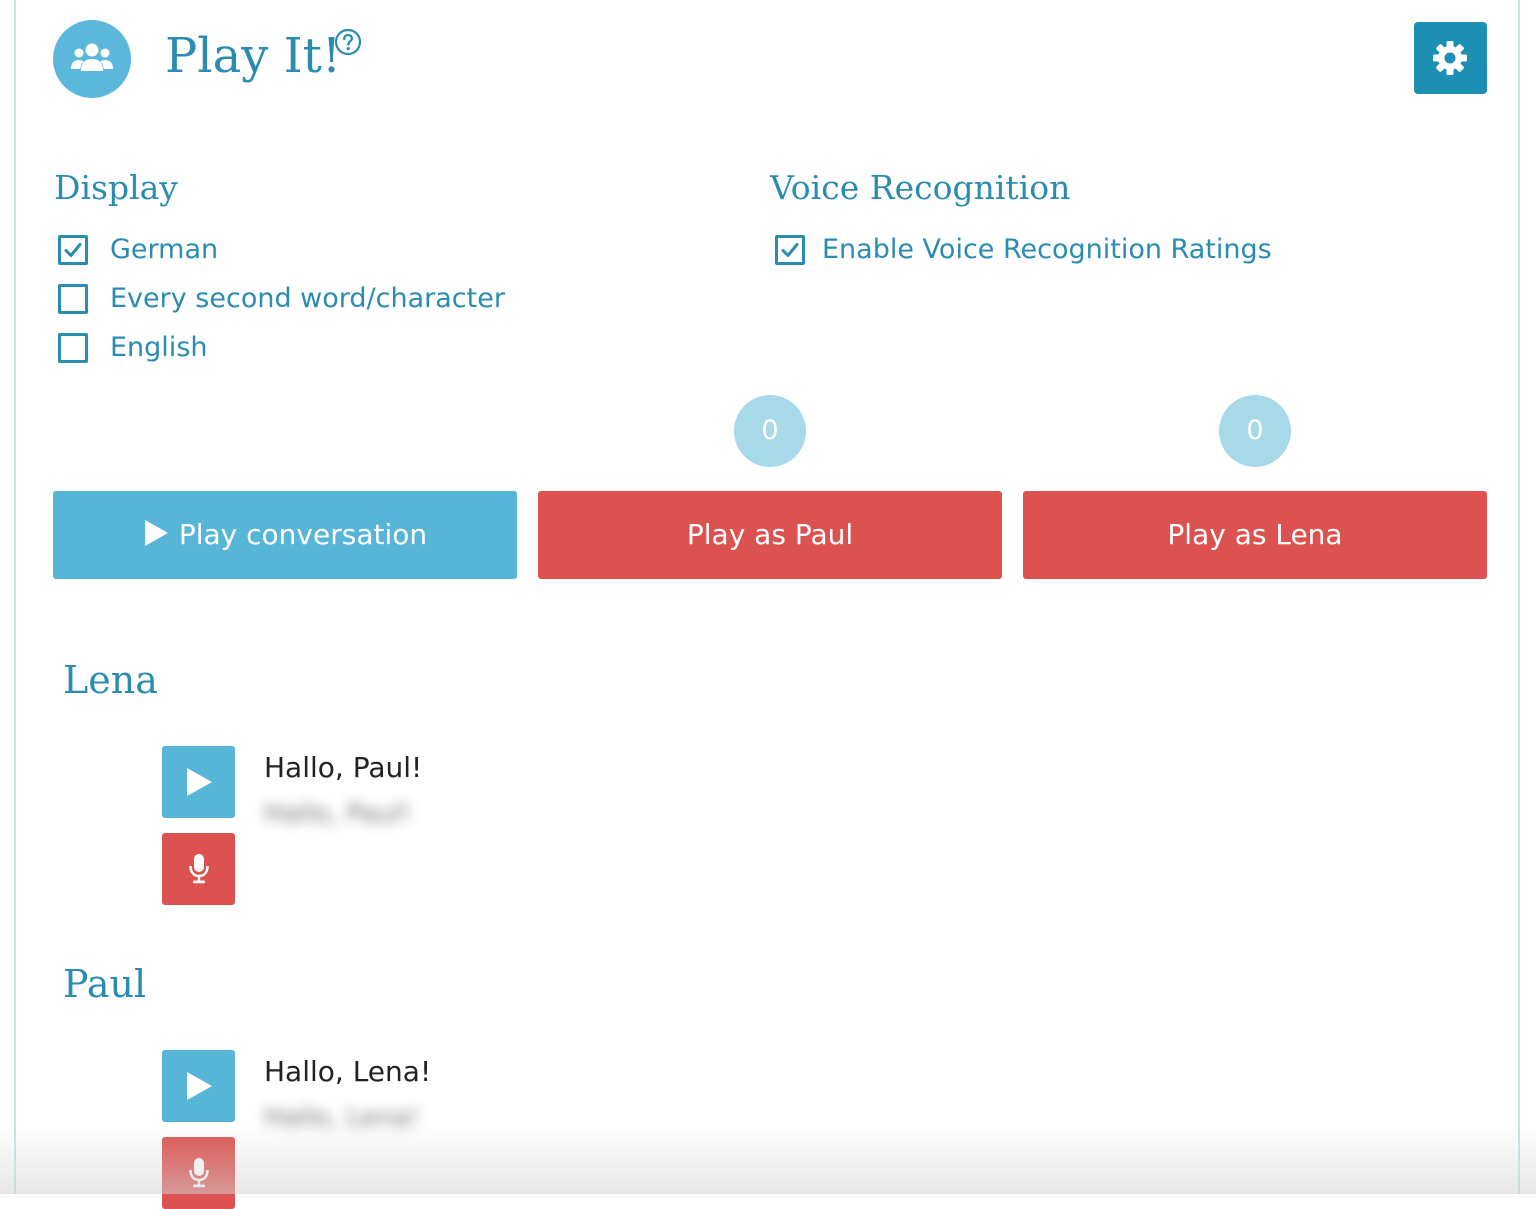 The image size is (1536, 1209). I want to click on settings-button, so click(1450, 58).